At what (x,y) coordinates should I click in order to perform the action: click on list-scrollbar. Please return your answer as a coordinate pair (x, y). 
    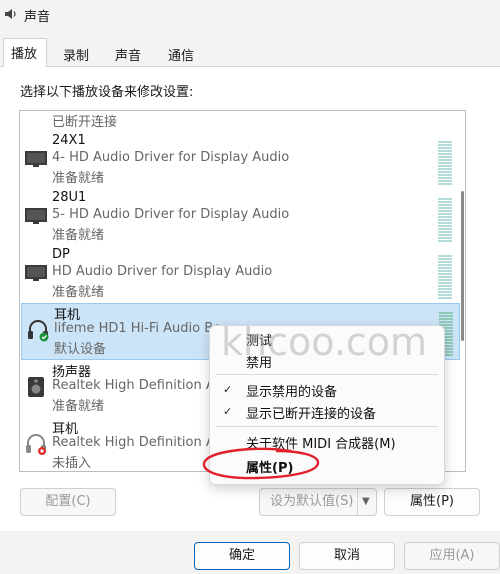
    Looking at the image, I should click on (462, 266).